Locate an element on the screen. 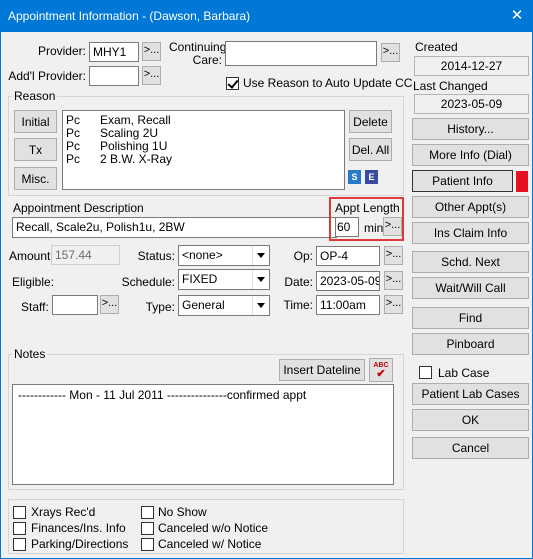 Image resolution: width=533 pixels, height=559 pixels. amount-field: 157.44 is located at coordinates (85, 255).